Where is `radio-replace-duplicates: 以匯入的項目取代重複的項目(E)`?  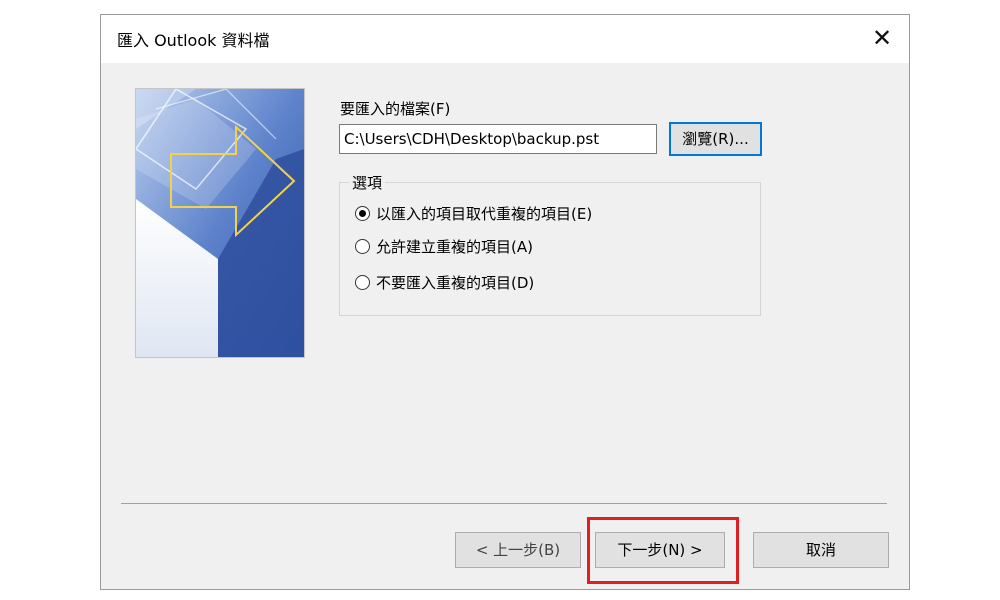 radio-replace-duplicates: 以匯入的項目取代重複的項目(E) is located at coordinates (473, 213).